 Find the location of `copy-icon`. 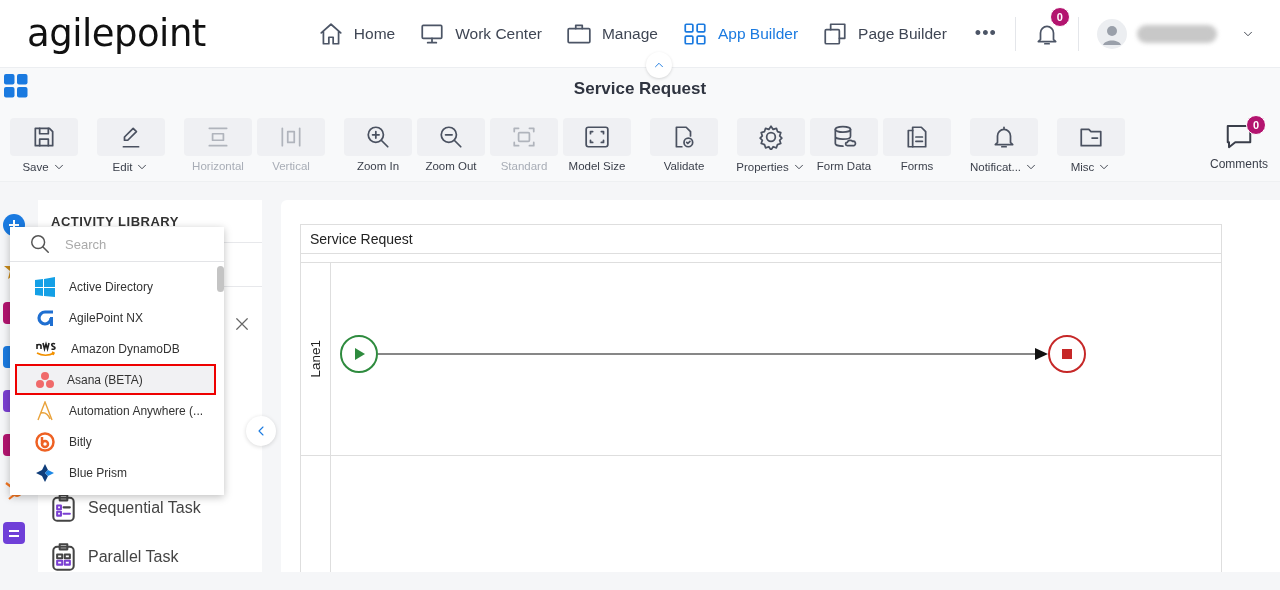

copy-icon is located at coordinates (835, 33).